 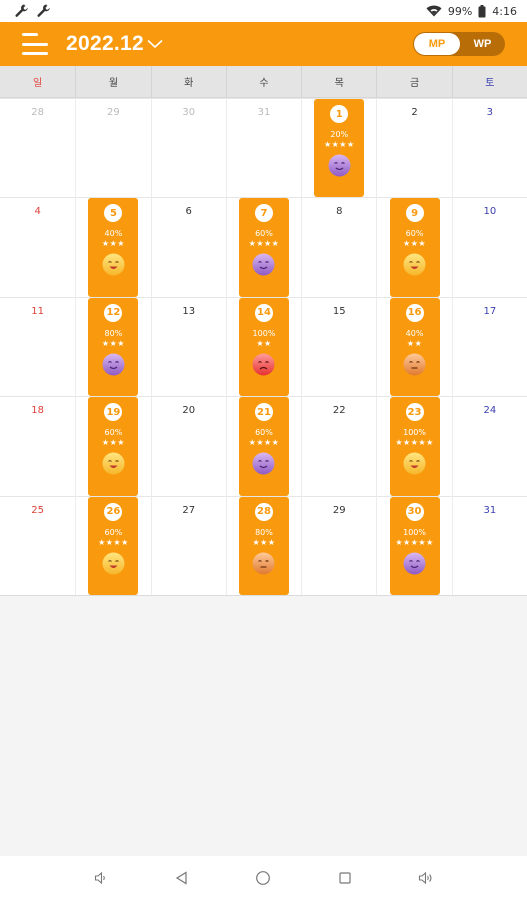 What do you see at coordinates (189, 311) in the screenshot?
I see `day-number: 13` at bounding box center [189, 311].